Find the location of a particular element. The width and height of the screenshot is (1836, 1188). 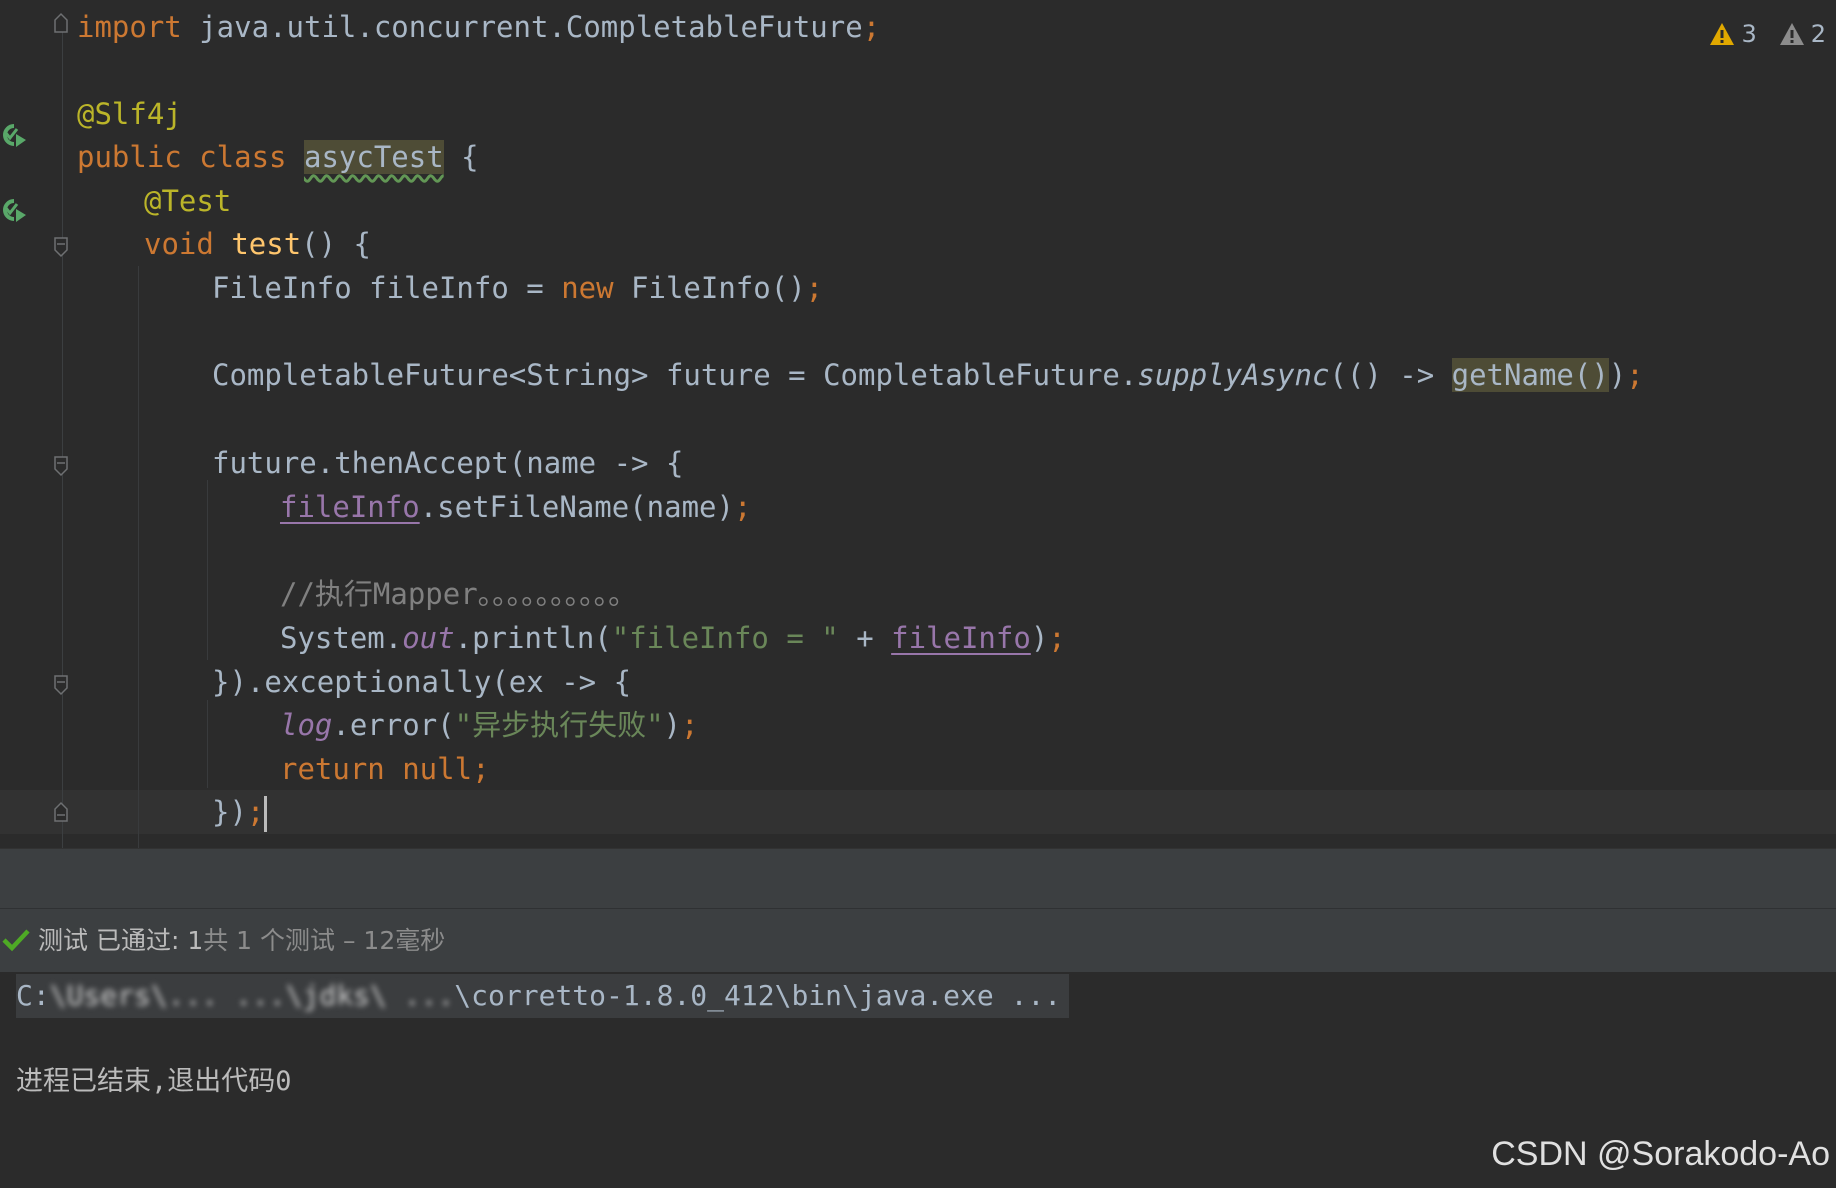

out-field: out is located at coordinates (428, 638).